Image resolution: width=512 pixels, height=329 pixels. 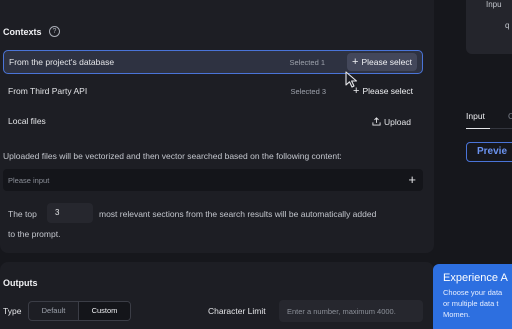 What do you see at coordinates (489, 152) in the screenshot?
I see `preview-button: Previe` at bounding box center [489, 152].